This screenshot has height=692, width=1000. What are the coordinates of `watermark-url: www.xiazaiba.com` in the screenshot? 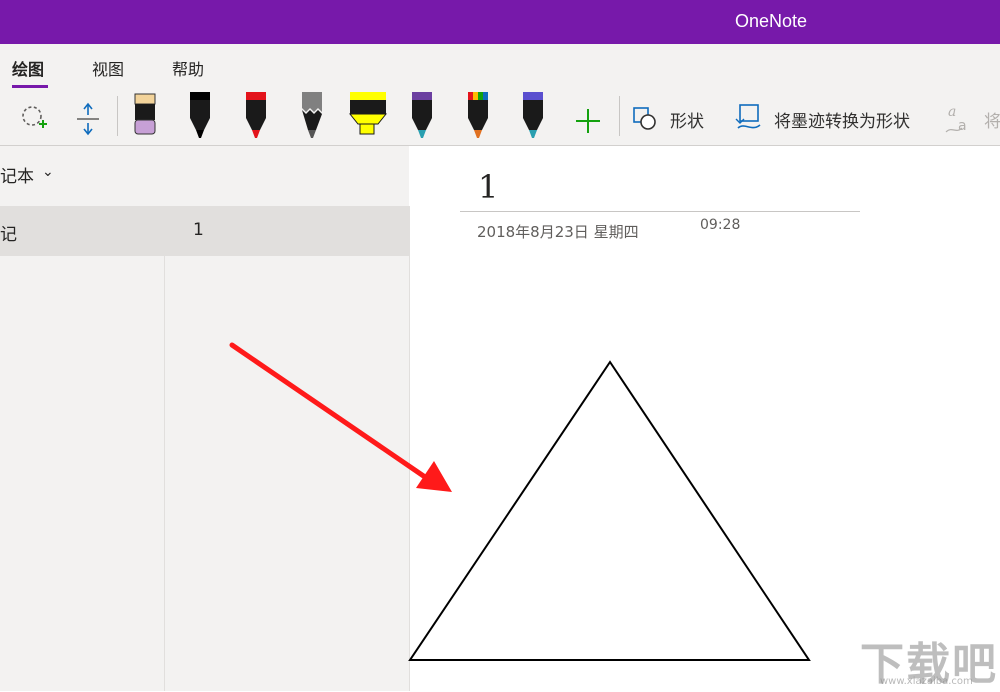 It's located at (926, 681).